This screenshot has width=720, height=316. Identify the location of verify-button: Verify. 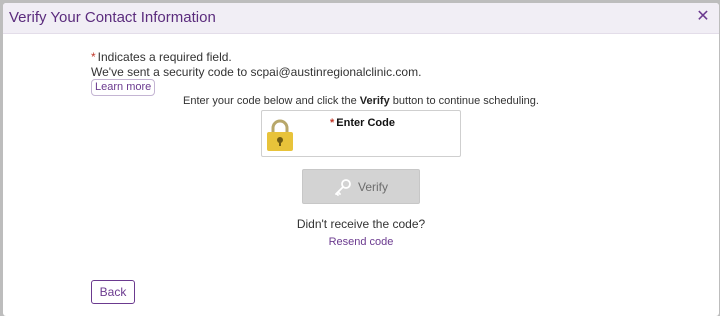
(361, 186).